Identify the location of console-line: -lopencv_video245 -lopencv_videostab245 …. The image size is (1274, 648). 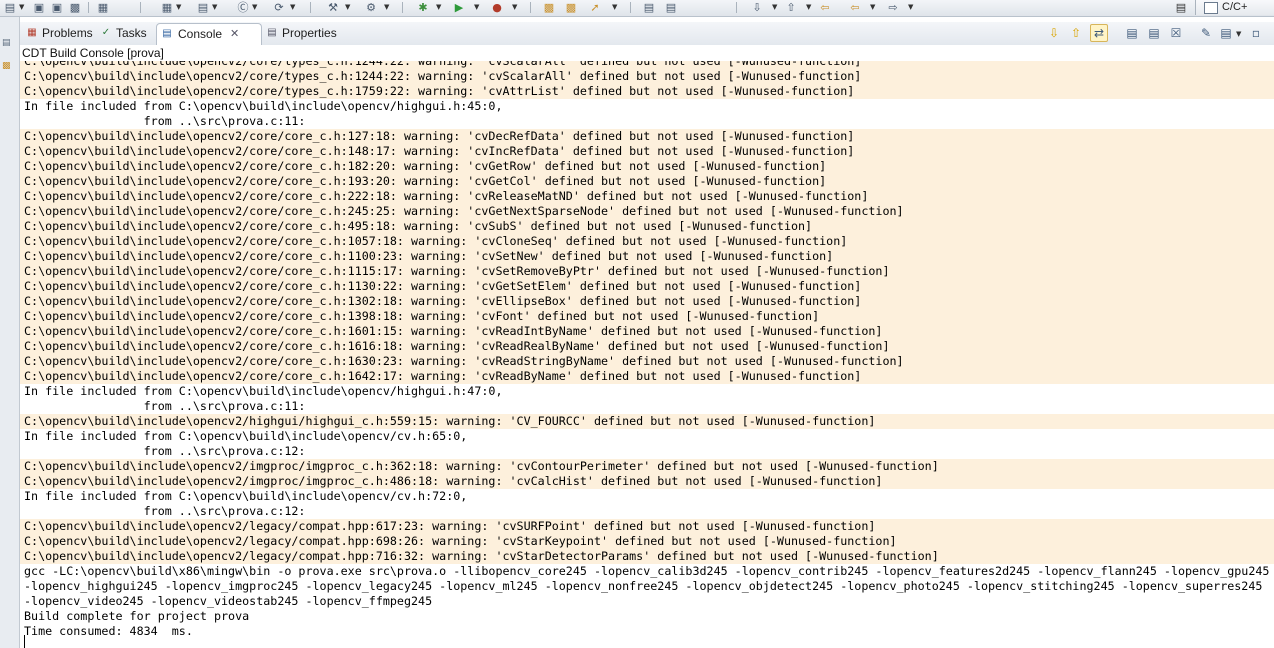
(228, 601).